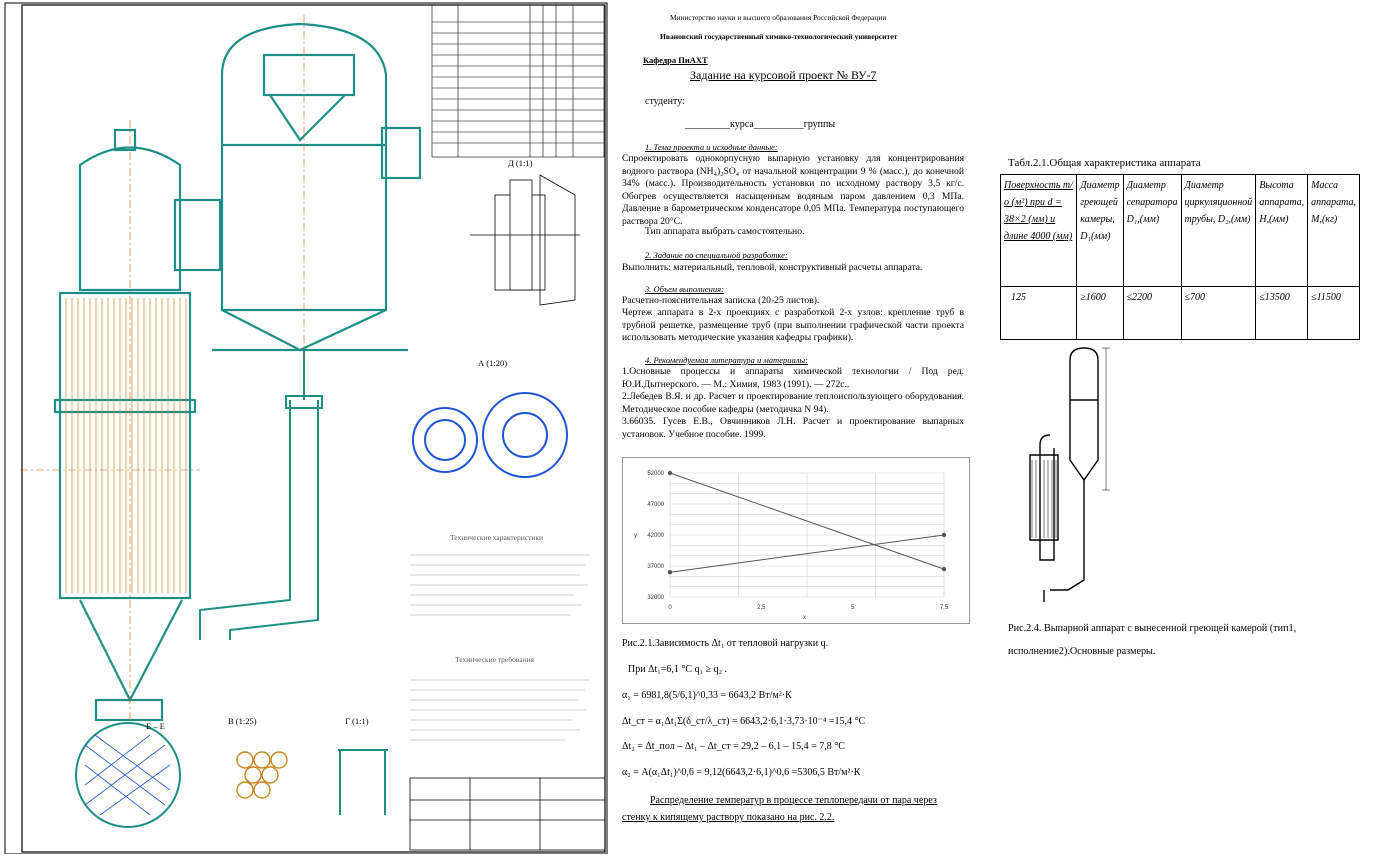 This screenshot has width=1377, height=859. I want to click on heat-load-chart: 5200047000420003700032000 0 2,5 5 7,5 y x, so click(796, 540).